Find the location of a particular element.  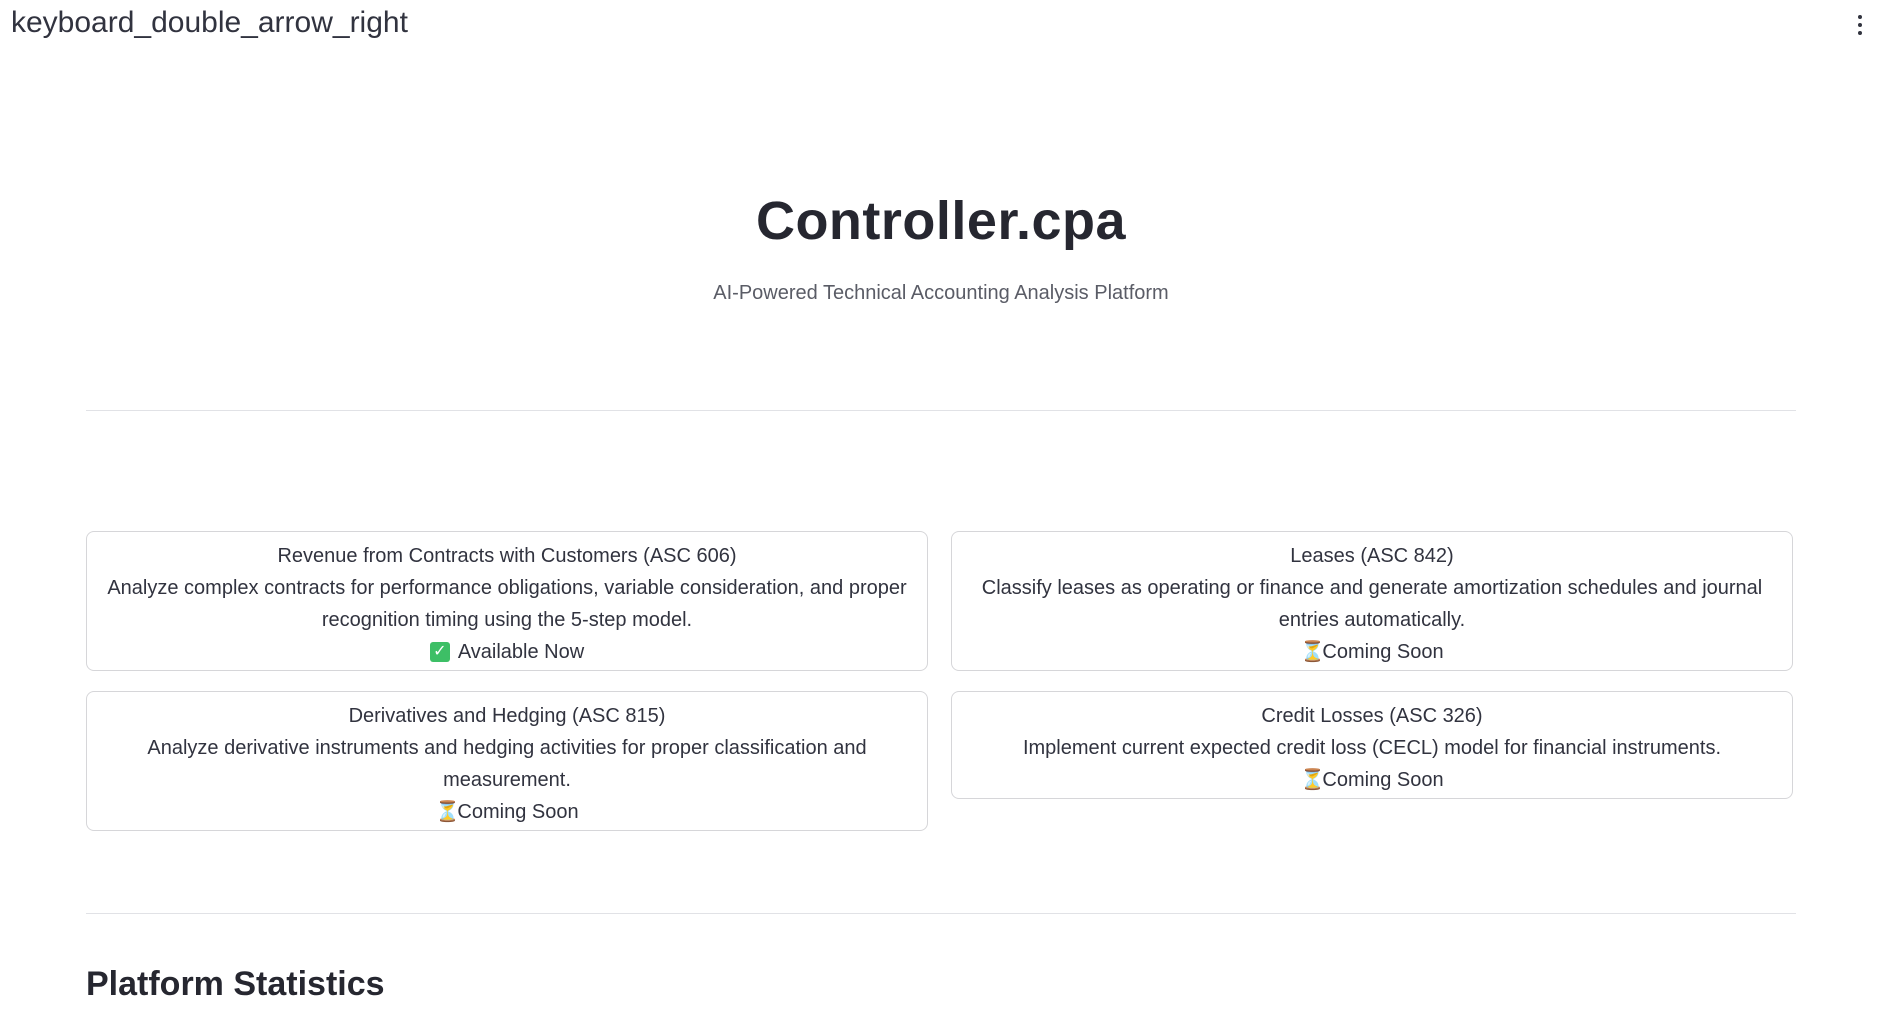

platform-statistics-heading: Platform Statistics is located at coordinates (235, 984).